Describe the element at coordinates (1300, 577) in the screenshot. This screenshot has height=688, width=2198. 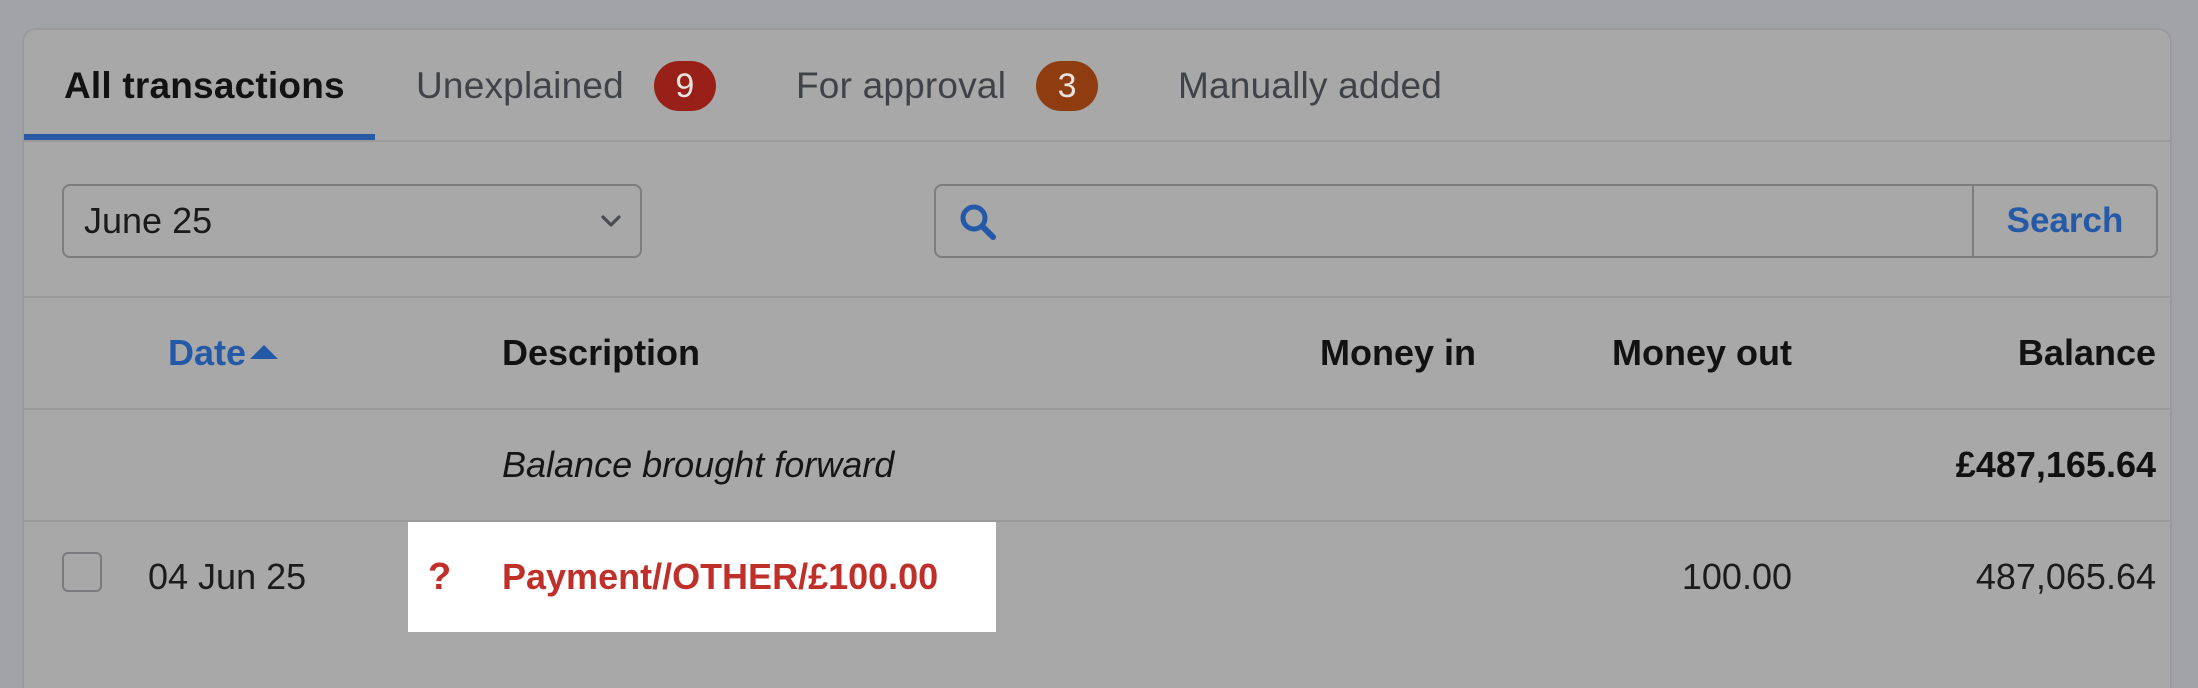
I see `row-money-in` at that location.